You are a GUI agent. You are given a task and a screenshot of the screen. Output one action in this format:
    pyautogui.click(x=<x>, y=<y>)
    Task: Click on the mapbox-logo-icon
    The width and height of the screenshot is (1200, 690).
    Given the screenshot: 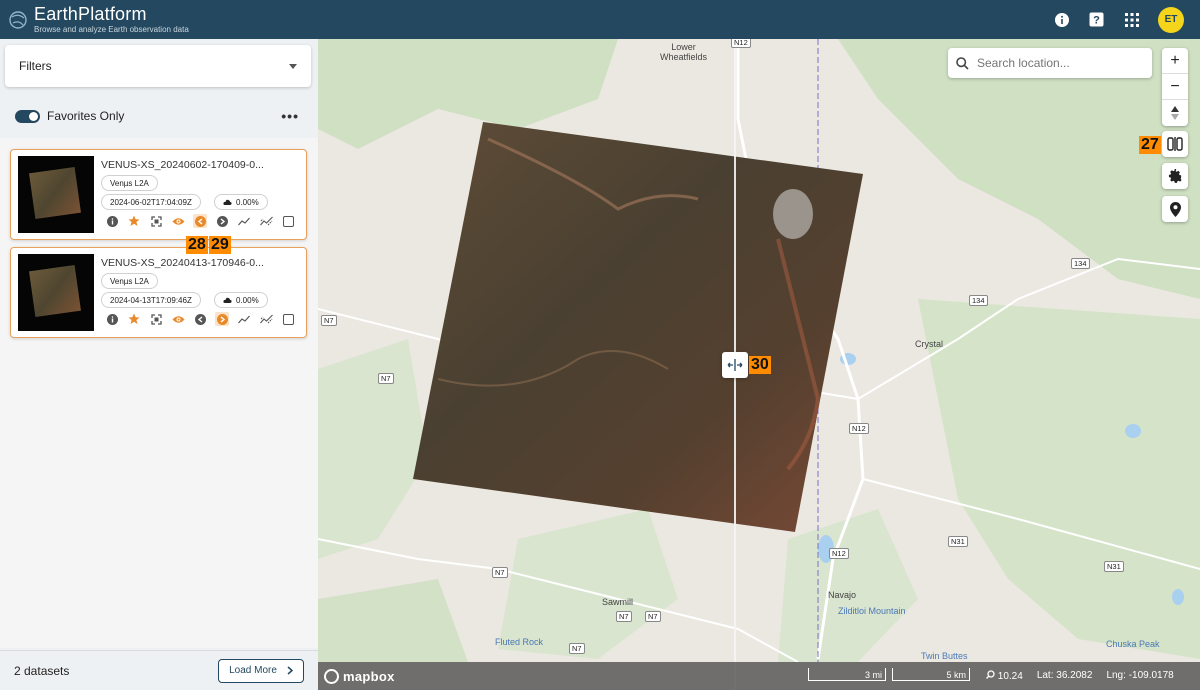 What is the action you would take?
    pyautogui.click(x=331, y=676)
    